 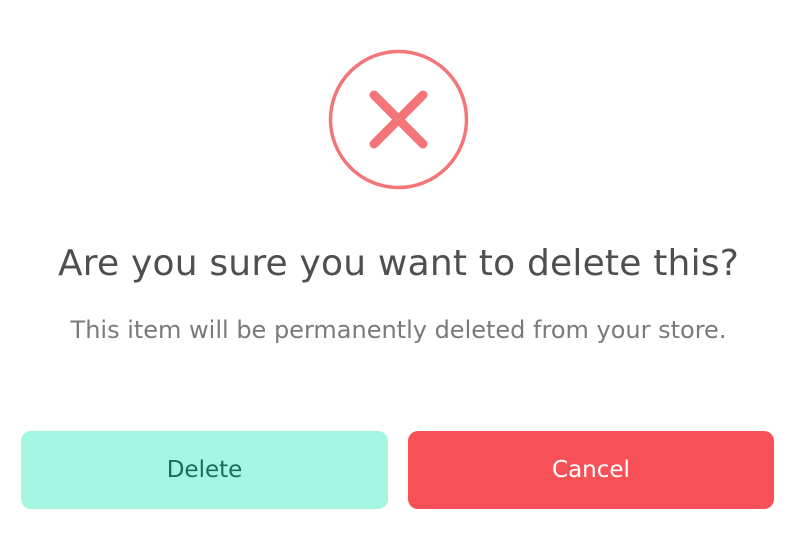 What do you see at coordinates (398, 263) in the screenshot?
I see `dialog-title: Are you sure you want to delete this?` at bounding box center [398, 263].